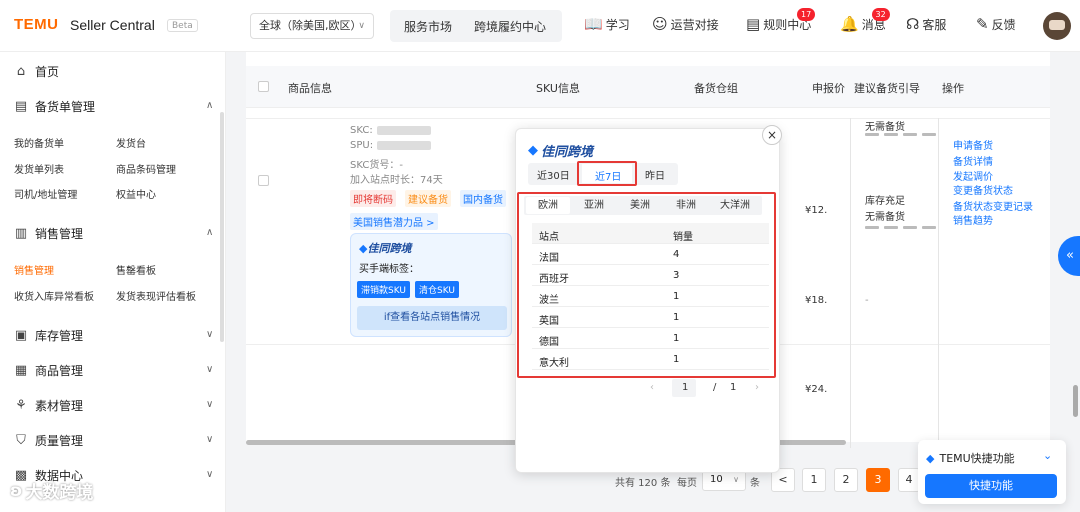  I want to click on tab-30-days: 近30日, so click(553, 174).